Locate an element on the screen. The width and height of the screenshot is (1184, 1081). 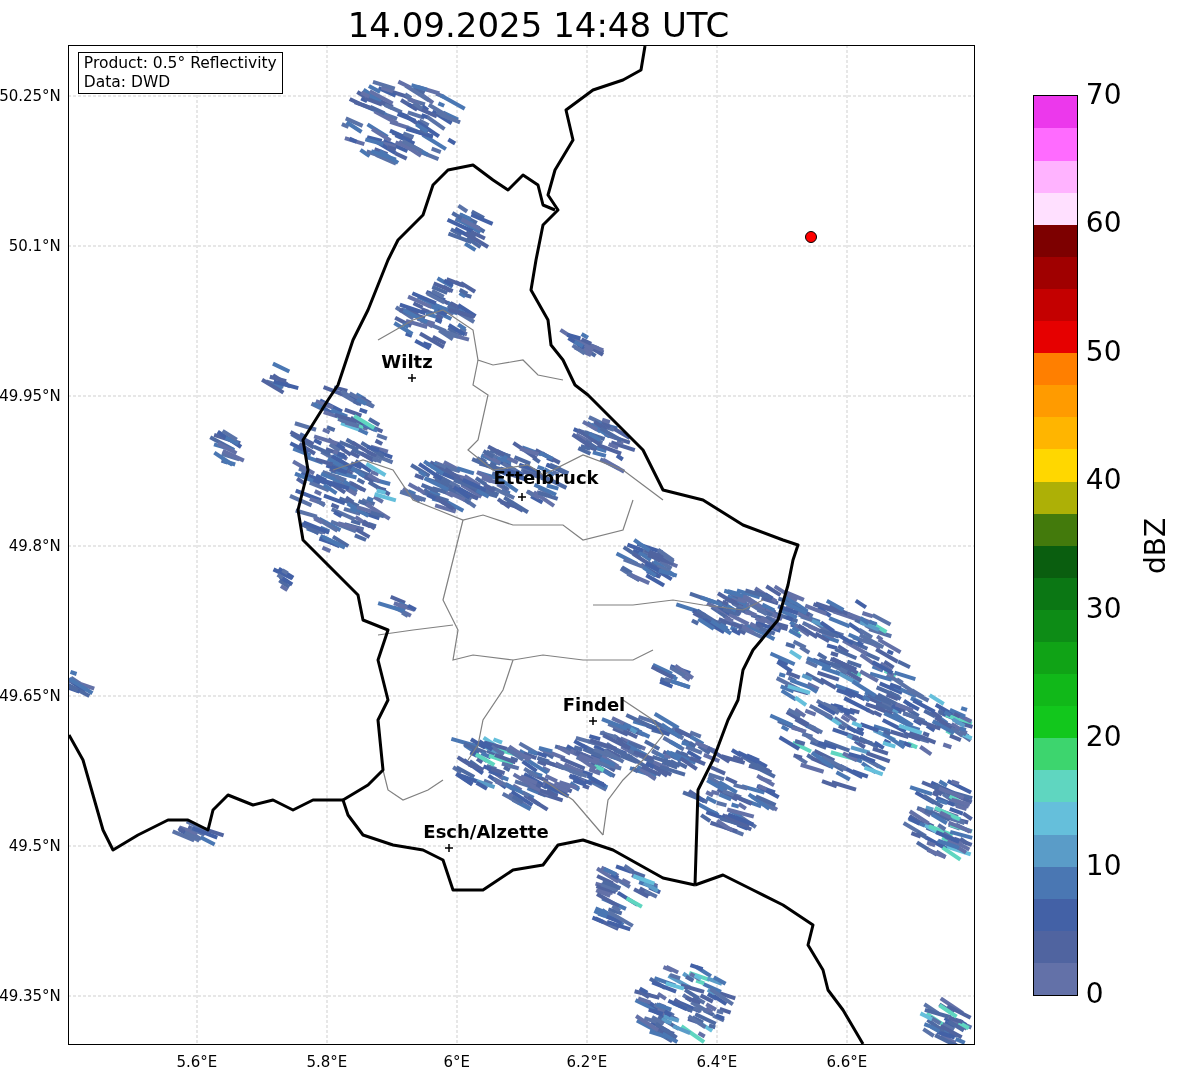
x-axis-label: 6.6°E is located at coordinates (847, 1062).